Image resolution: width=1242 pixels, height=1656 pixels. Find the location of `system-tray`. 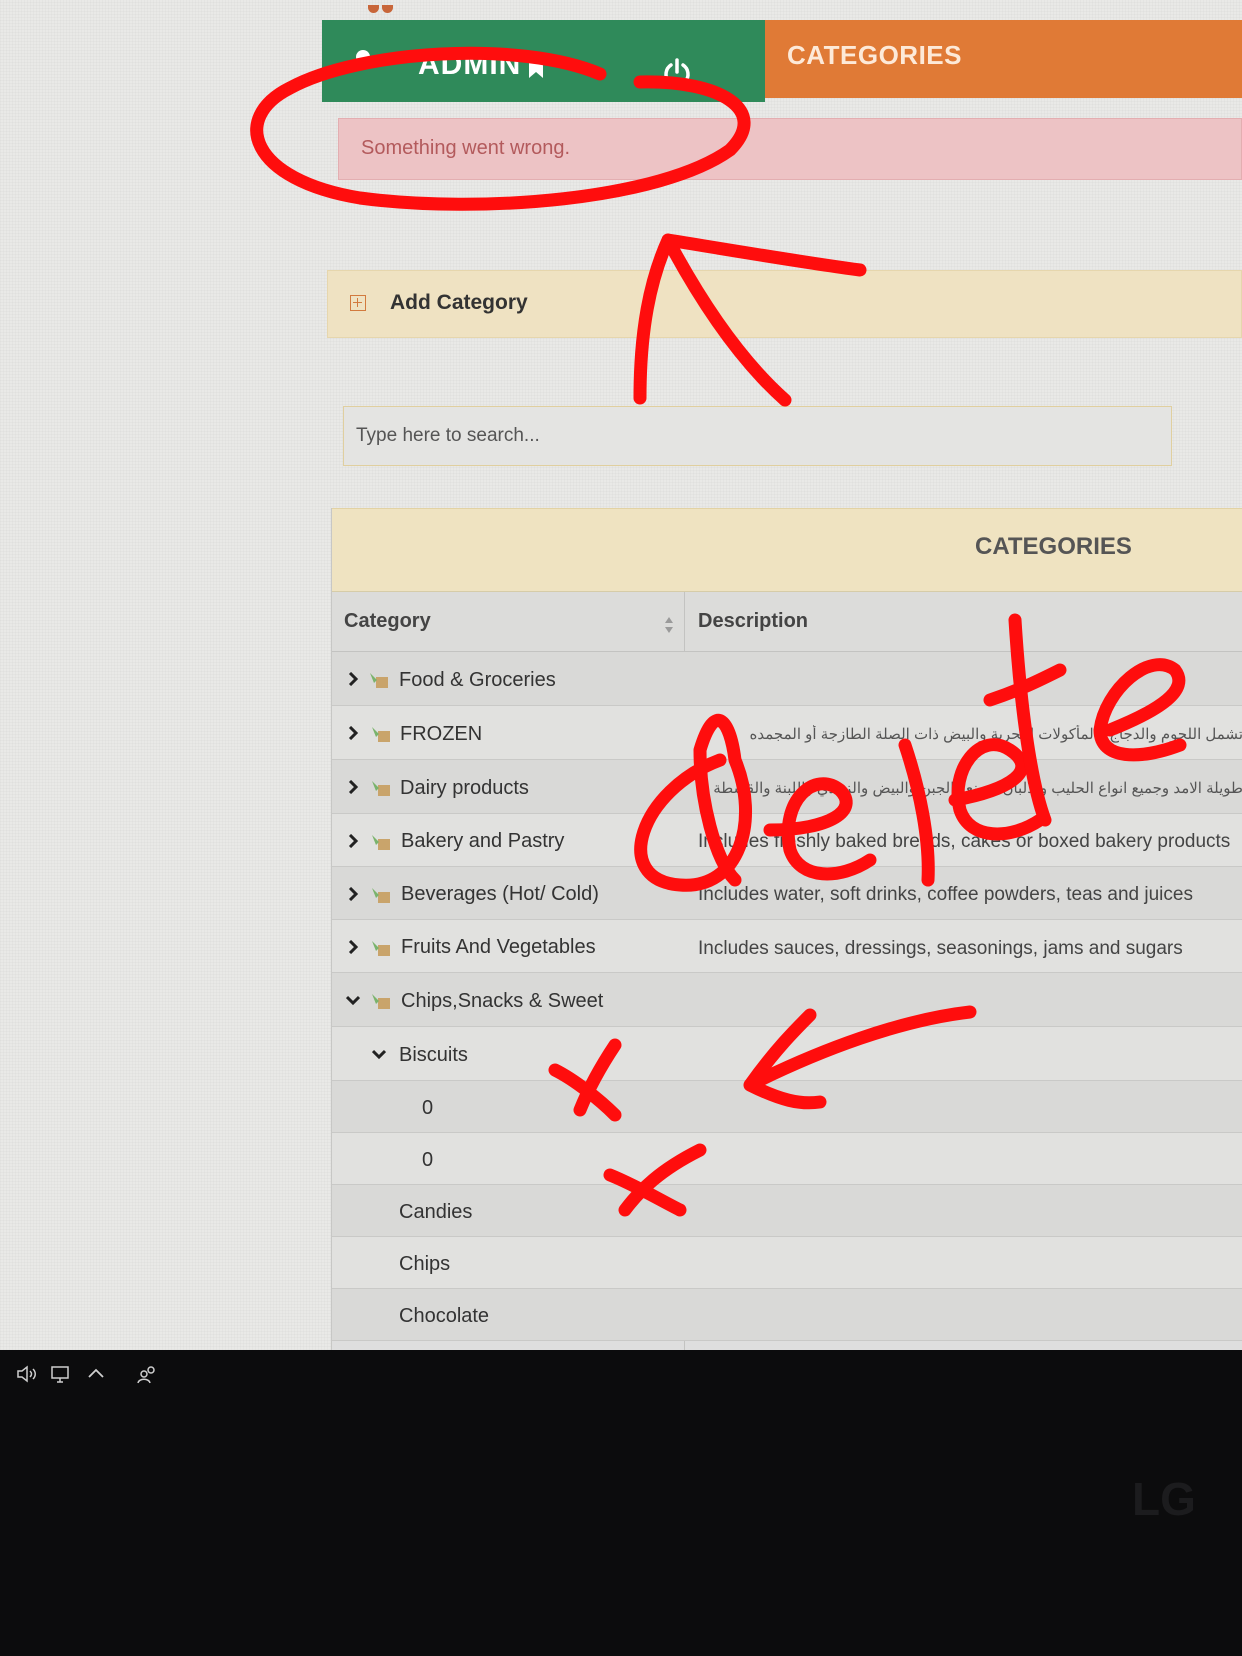

system-tray is located at coordinates (87, 1374).